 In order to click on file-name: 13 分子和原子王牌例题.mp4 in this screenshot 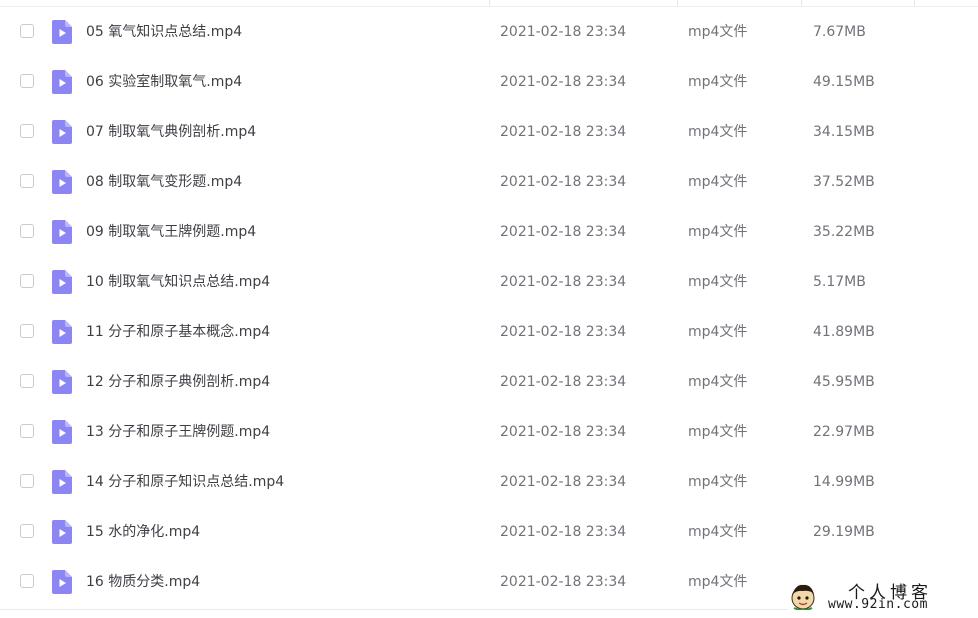, I will do `click(178, 432)`.